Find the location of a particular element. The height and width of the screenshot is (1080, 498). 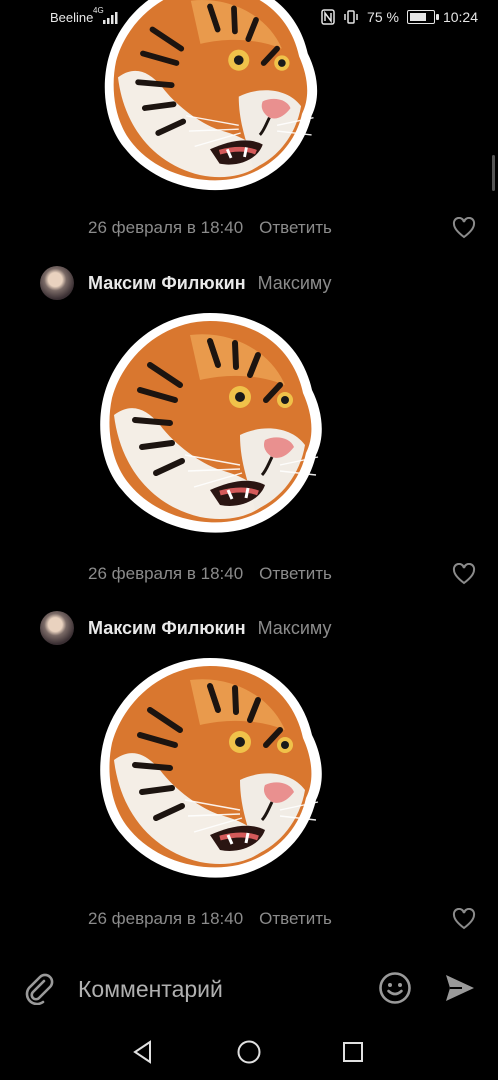

battery-icon is located at coordinates (422, 17).